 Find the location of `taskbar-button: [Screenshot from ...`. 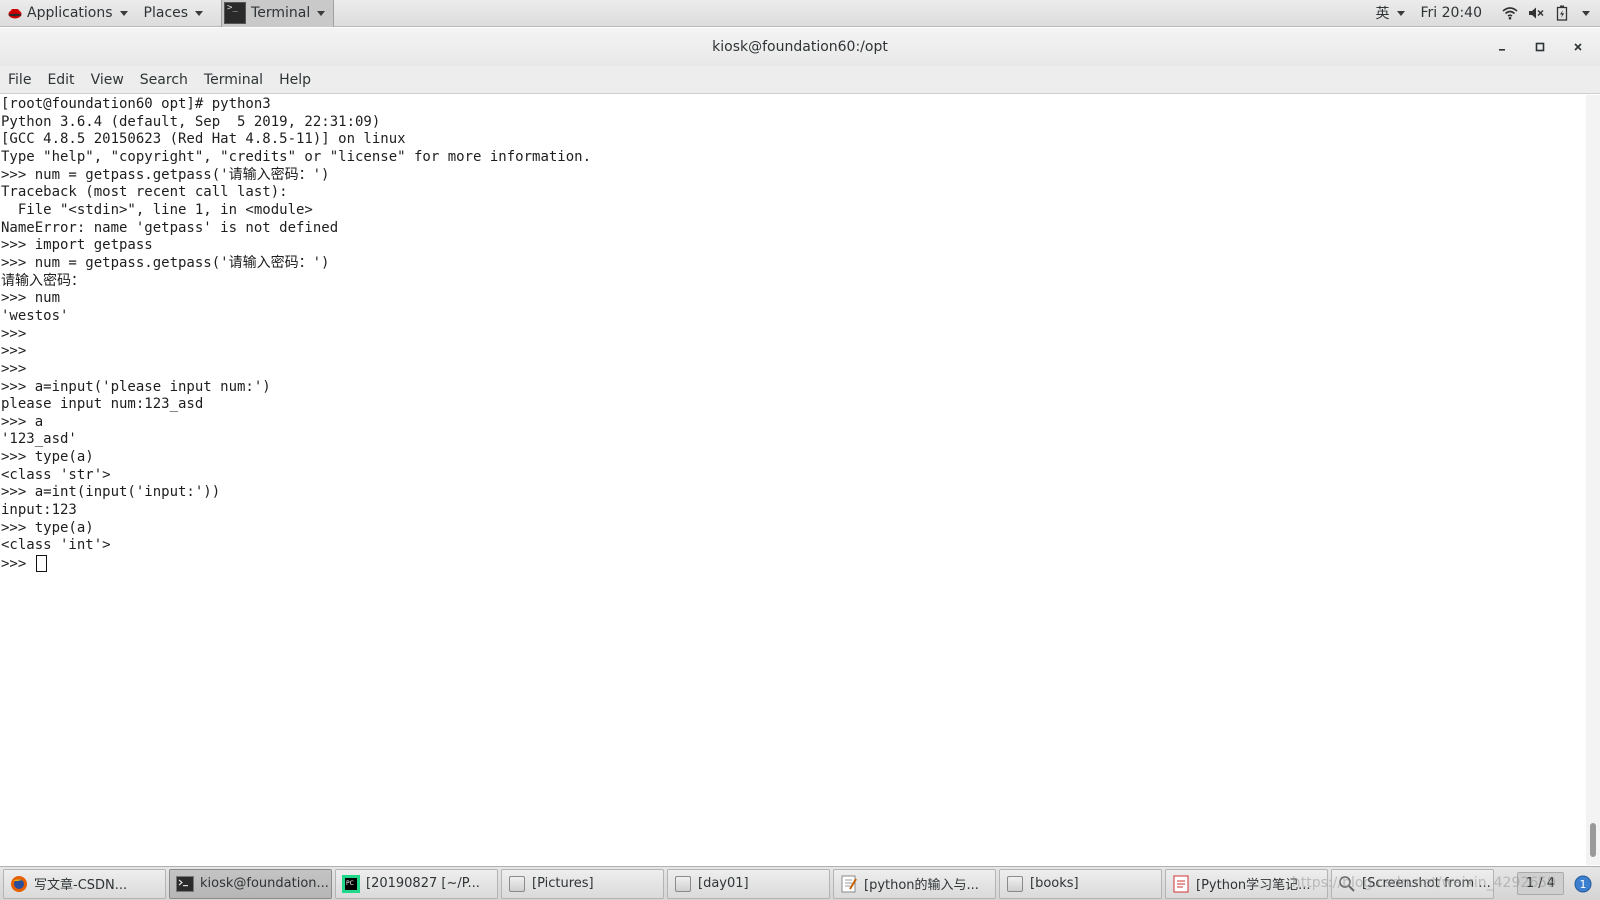

taskbar-button: [Screenshot from ... is located at coordinates (1412, 883).